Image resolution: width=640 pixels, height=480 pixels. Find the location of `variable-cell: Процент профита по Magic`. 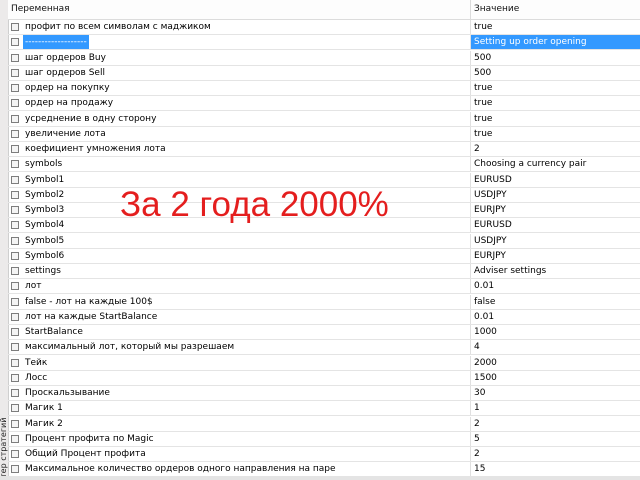

variable-cell: Процент профита по Magic is located at coordinates (239, 438).